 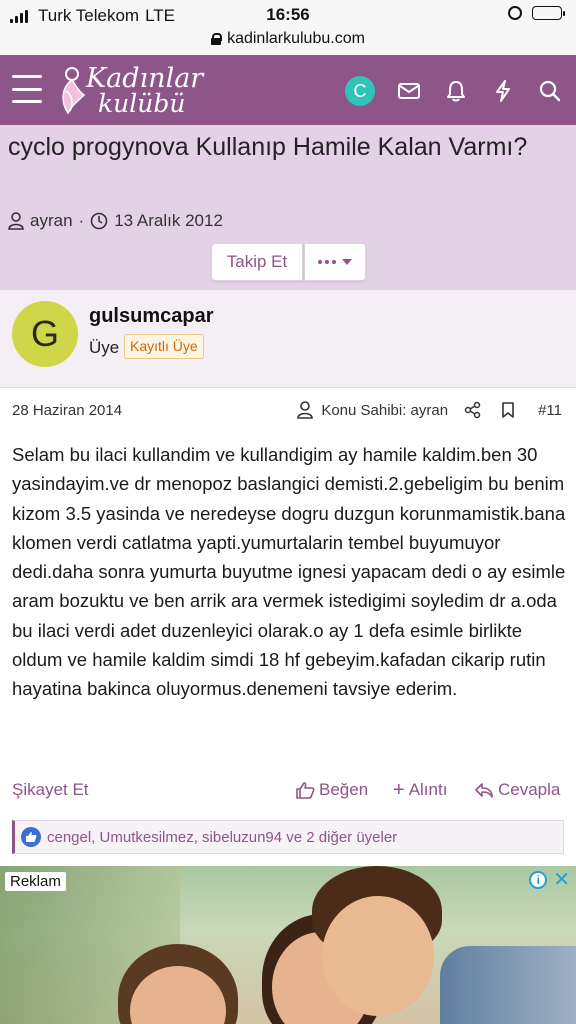 I want to click on quote-button: + Alıntı, so click(x=420, y=790).